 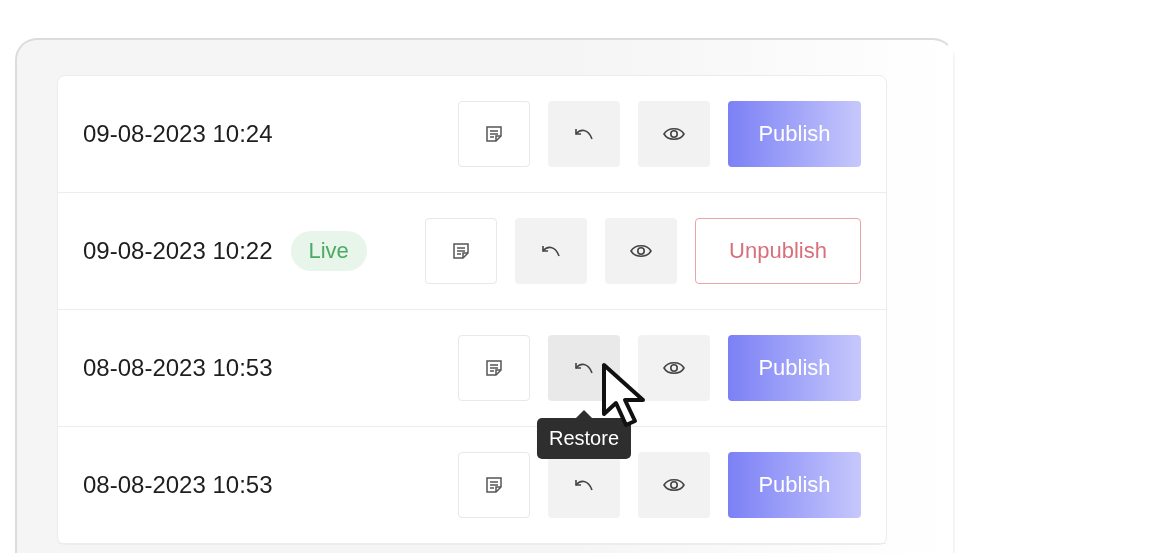 What do you see at coordinates (778, 251) in the screenshot?
I see `unpublish-button: Unpublish` at bounding box center [778, 251].